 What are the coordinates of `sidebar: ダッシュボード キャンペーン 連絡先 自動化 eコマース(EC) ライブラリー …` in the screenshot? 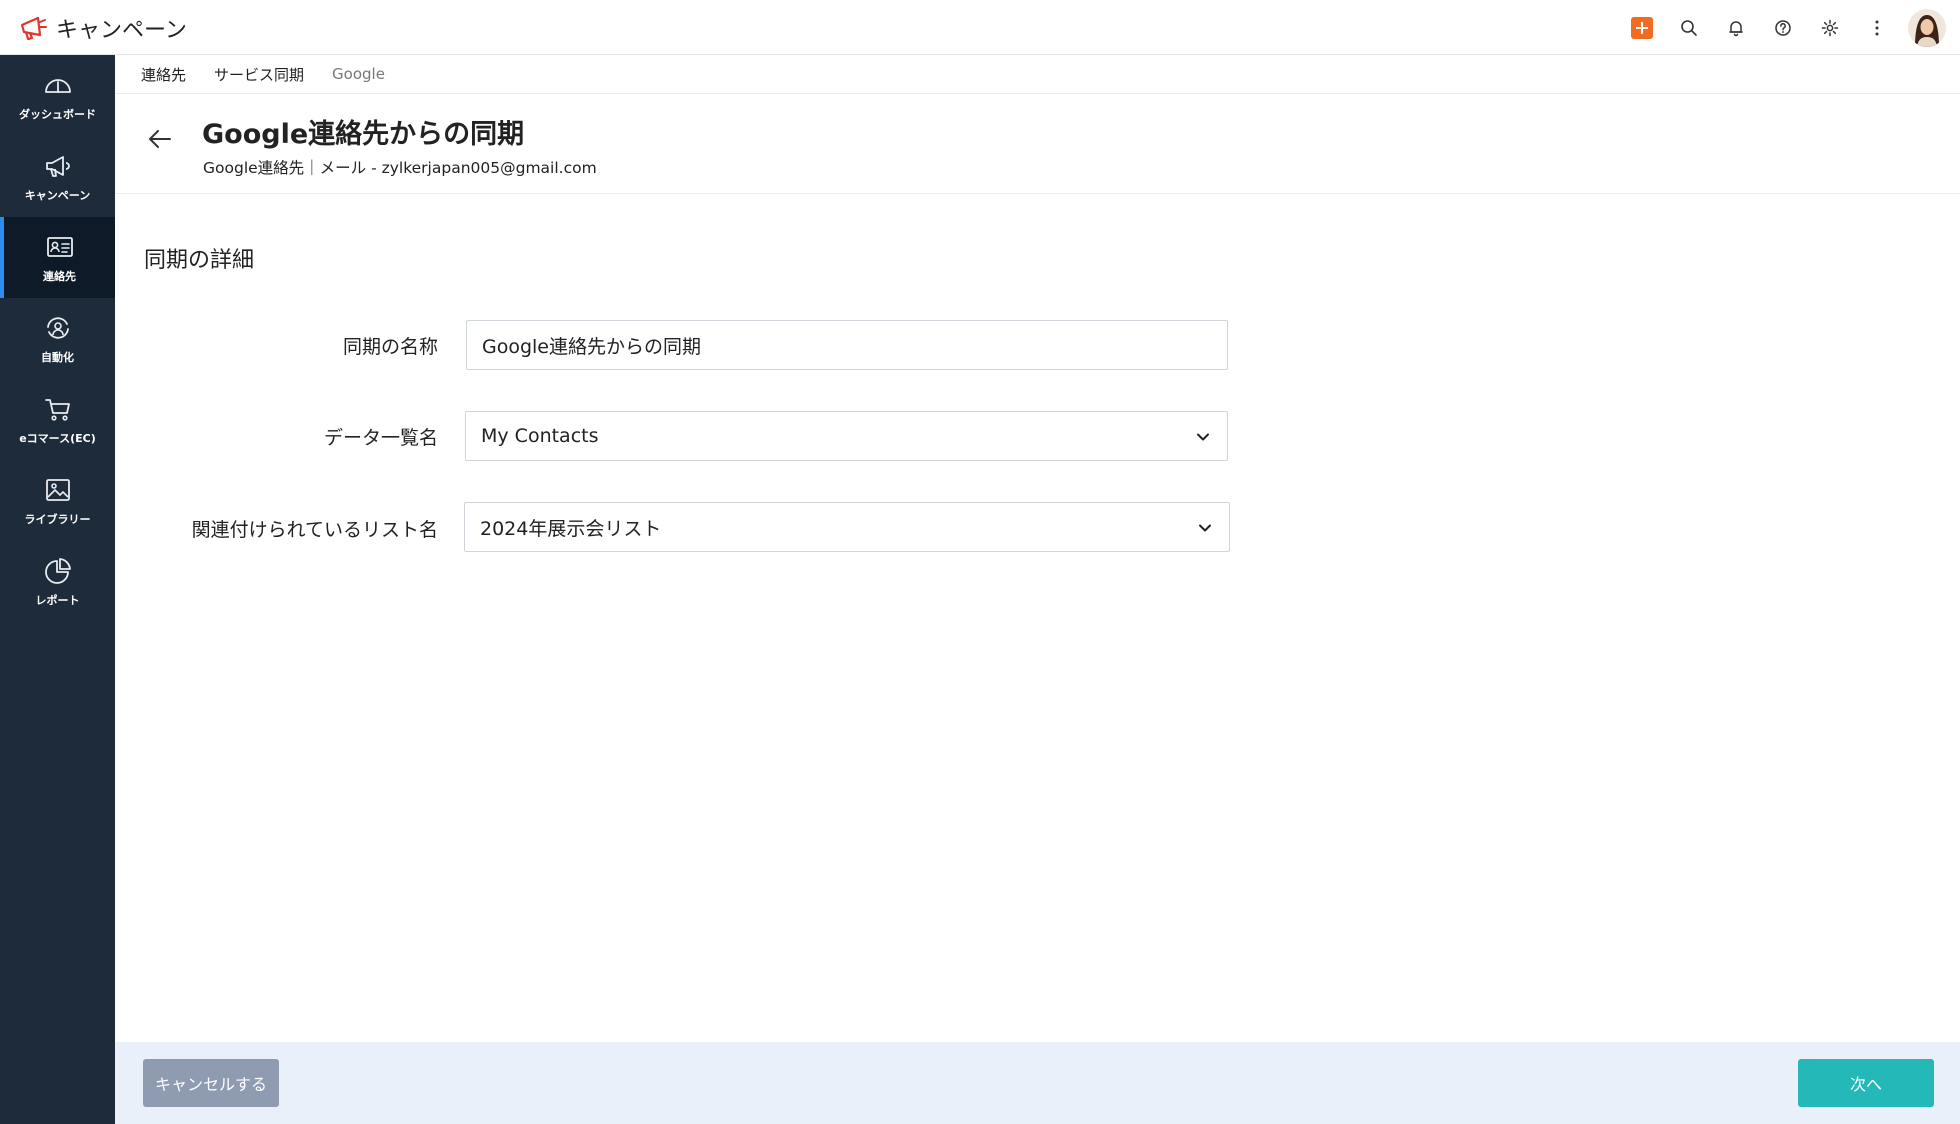 It's located at (57, 589).